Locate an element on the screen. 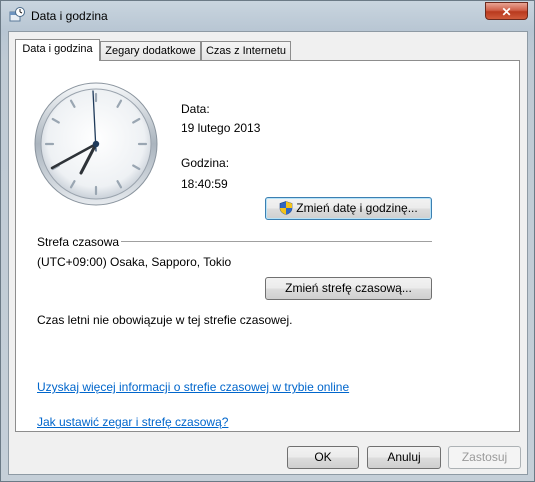 Image resolution: width=535 pixels, height=482 pixels. timezone-section-label: Strefa czasowa is located at coordinates (78, 242).